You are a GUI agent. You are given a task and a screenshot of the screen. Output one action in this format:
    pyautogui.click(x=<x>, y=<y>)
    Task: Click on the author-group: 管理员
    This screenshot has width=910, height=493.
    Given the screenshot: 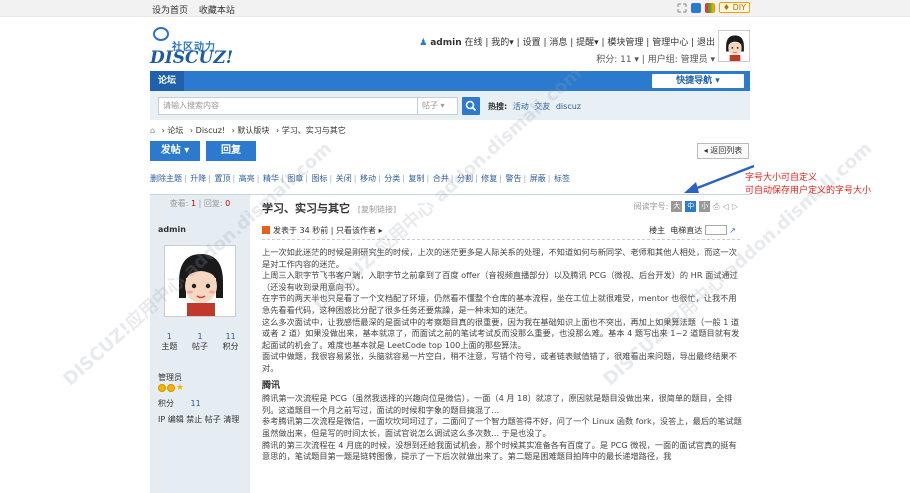 What is the action you would take?
    pyautogui.click(x=170, y=377)
    